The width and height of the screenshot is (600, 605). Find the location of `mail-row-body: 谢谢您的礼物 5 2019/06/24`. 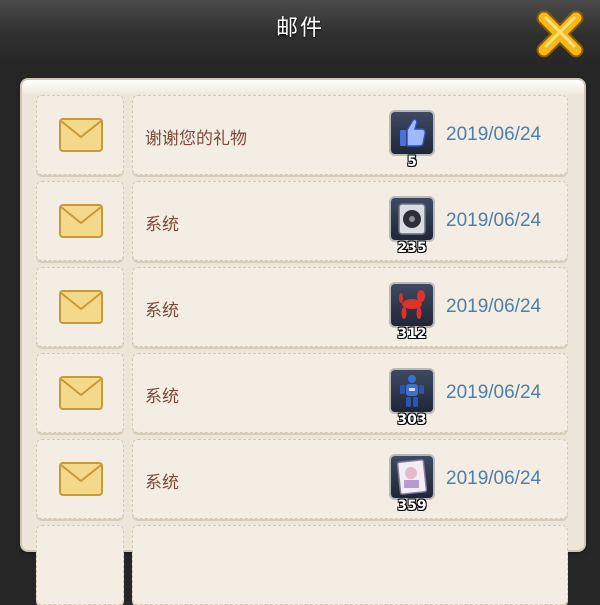

mail-row-body: 谢谢您的礼物 5 2019/06/24 is located at coordinates (350, 135).